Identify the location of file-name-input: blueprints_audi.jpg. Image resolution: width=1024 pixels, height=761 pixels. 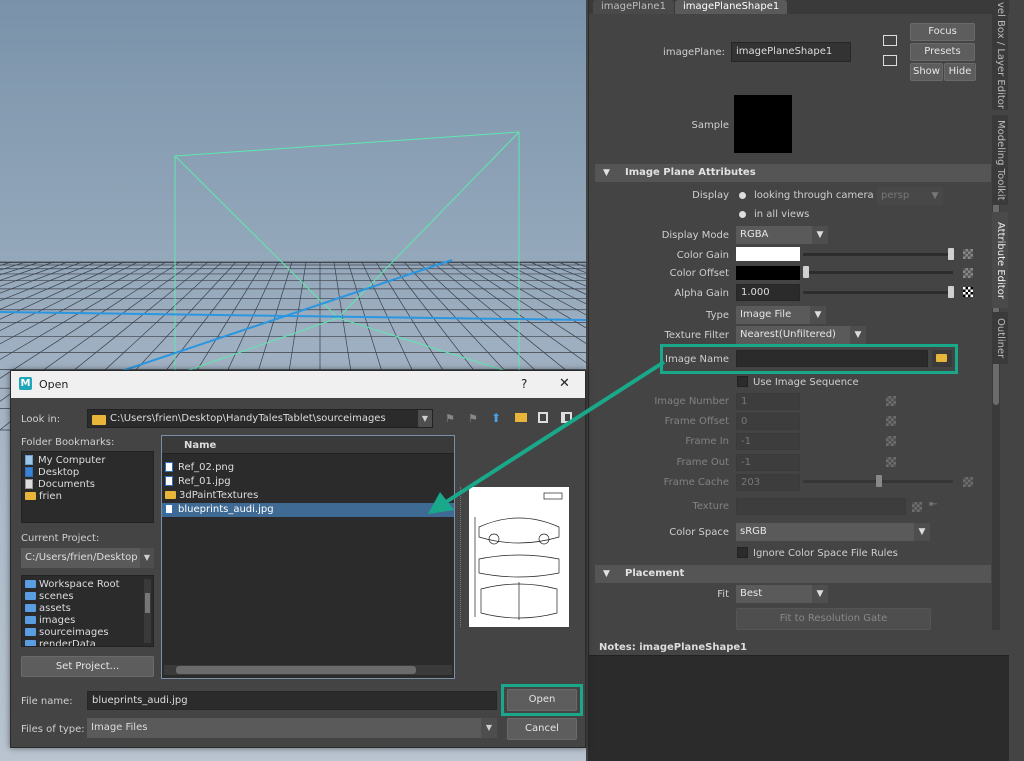
(292, 700).